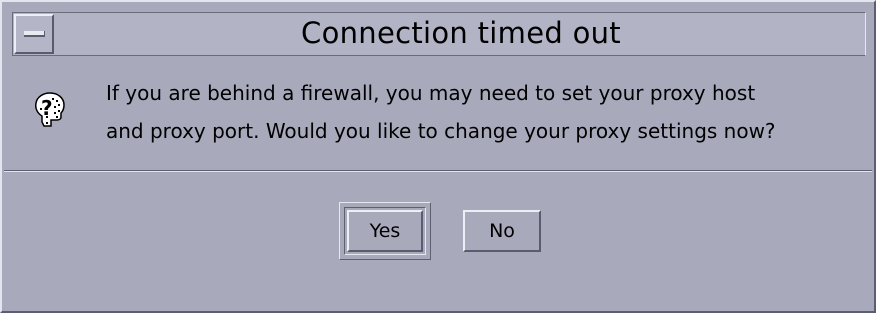 The width and height of the screenshot is (876, 313). I want to click on question-icon: ?, so click(50, 109).